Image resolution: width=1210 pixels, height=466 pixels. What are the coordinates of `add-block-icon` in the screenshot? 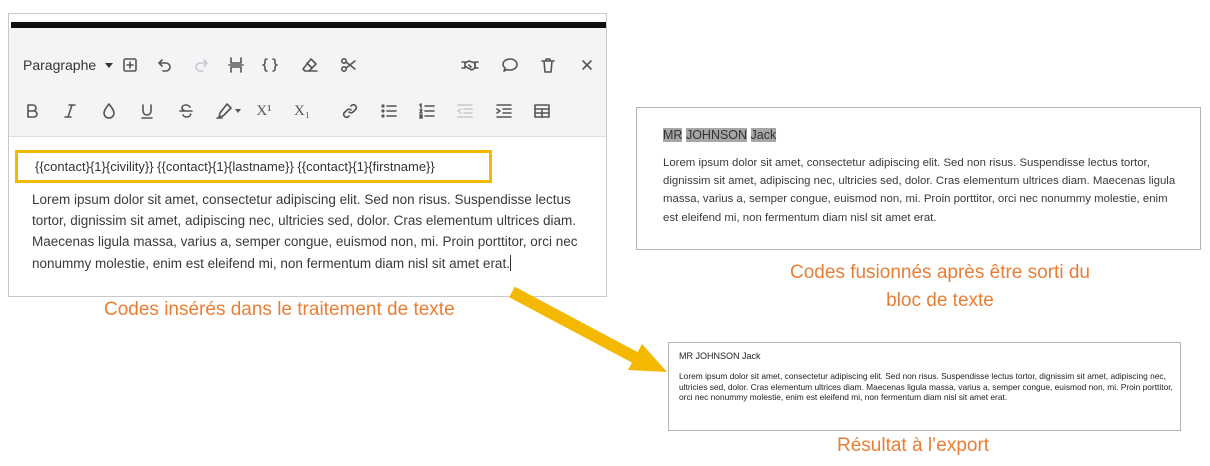 It's located at (130, 65).